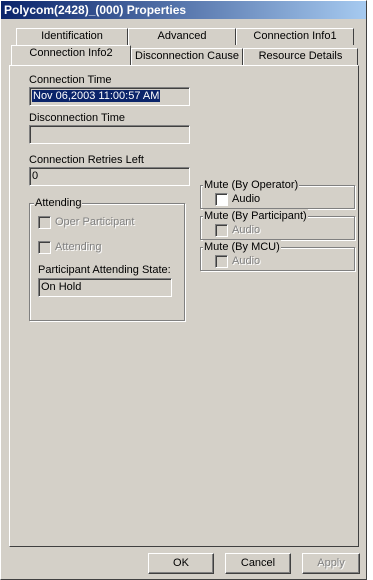 Image resolution: width=373 pixels, height=580 pixels. Describe the element at coordinates (277, 255) in the screenshot. I see `mute-mcu-group: Mute (By MCU) Audio` at that location.